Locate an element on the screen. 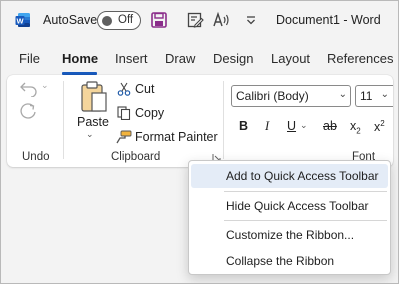 The image size is (399, 284). menu-item-add-to-qat: Add to Quick Access Toolbar is located at coordinates (289, 176).